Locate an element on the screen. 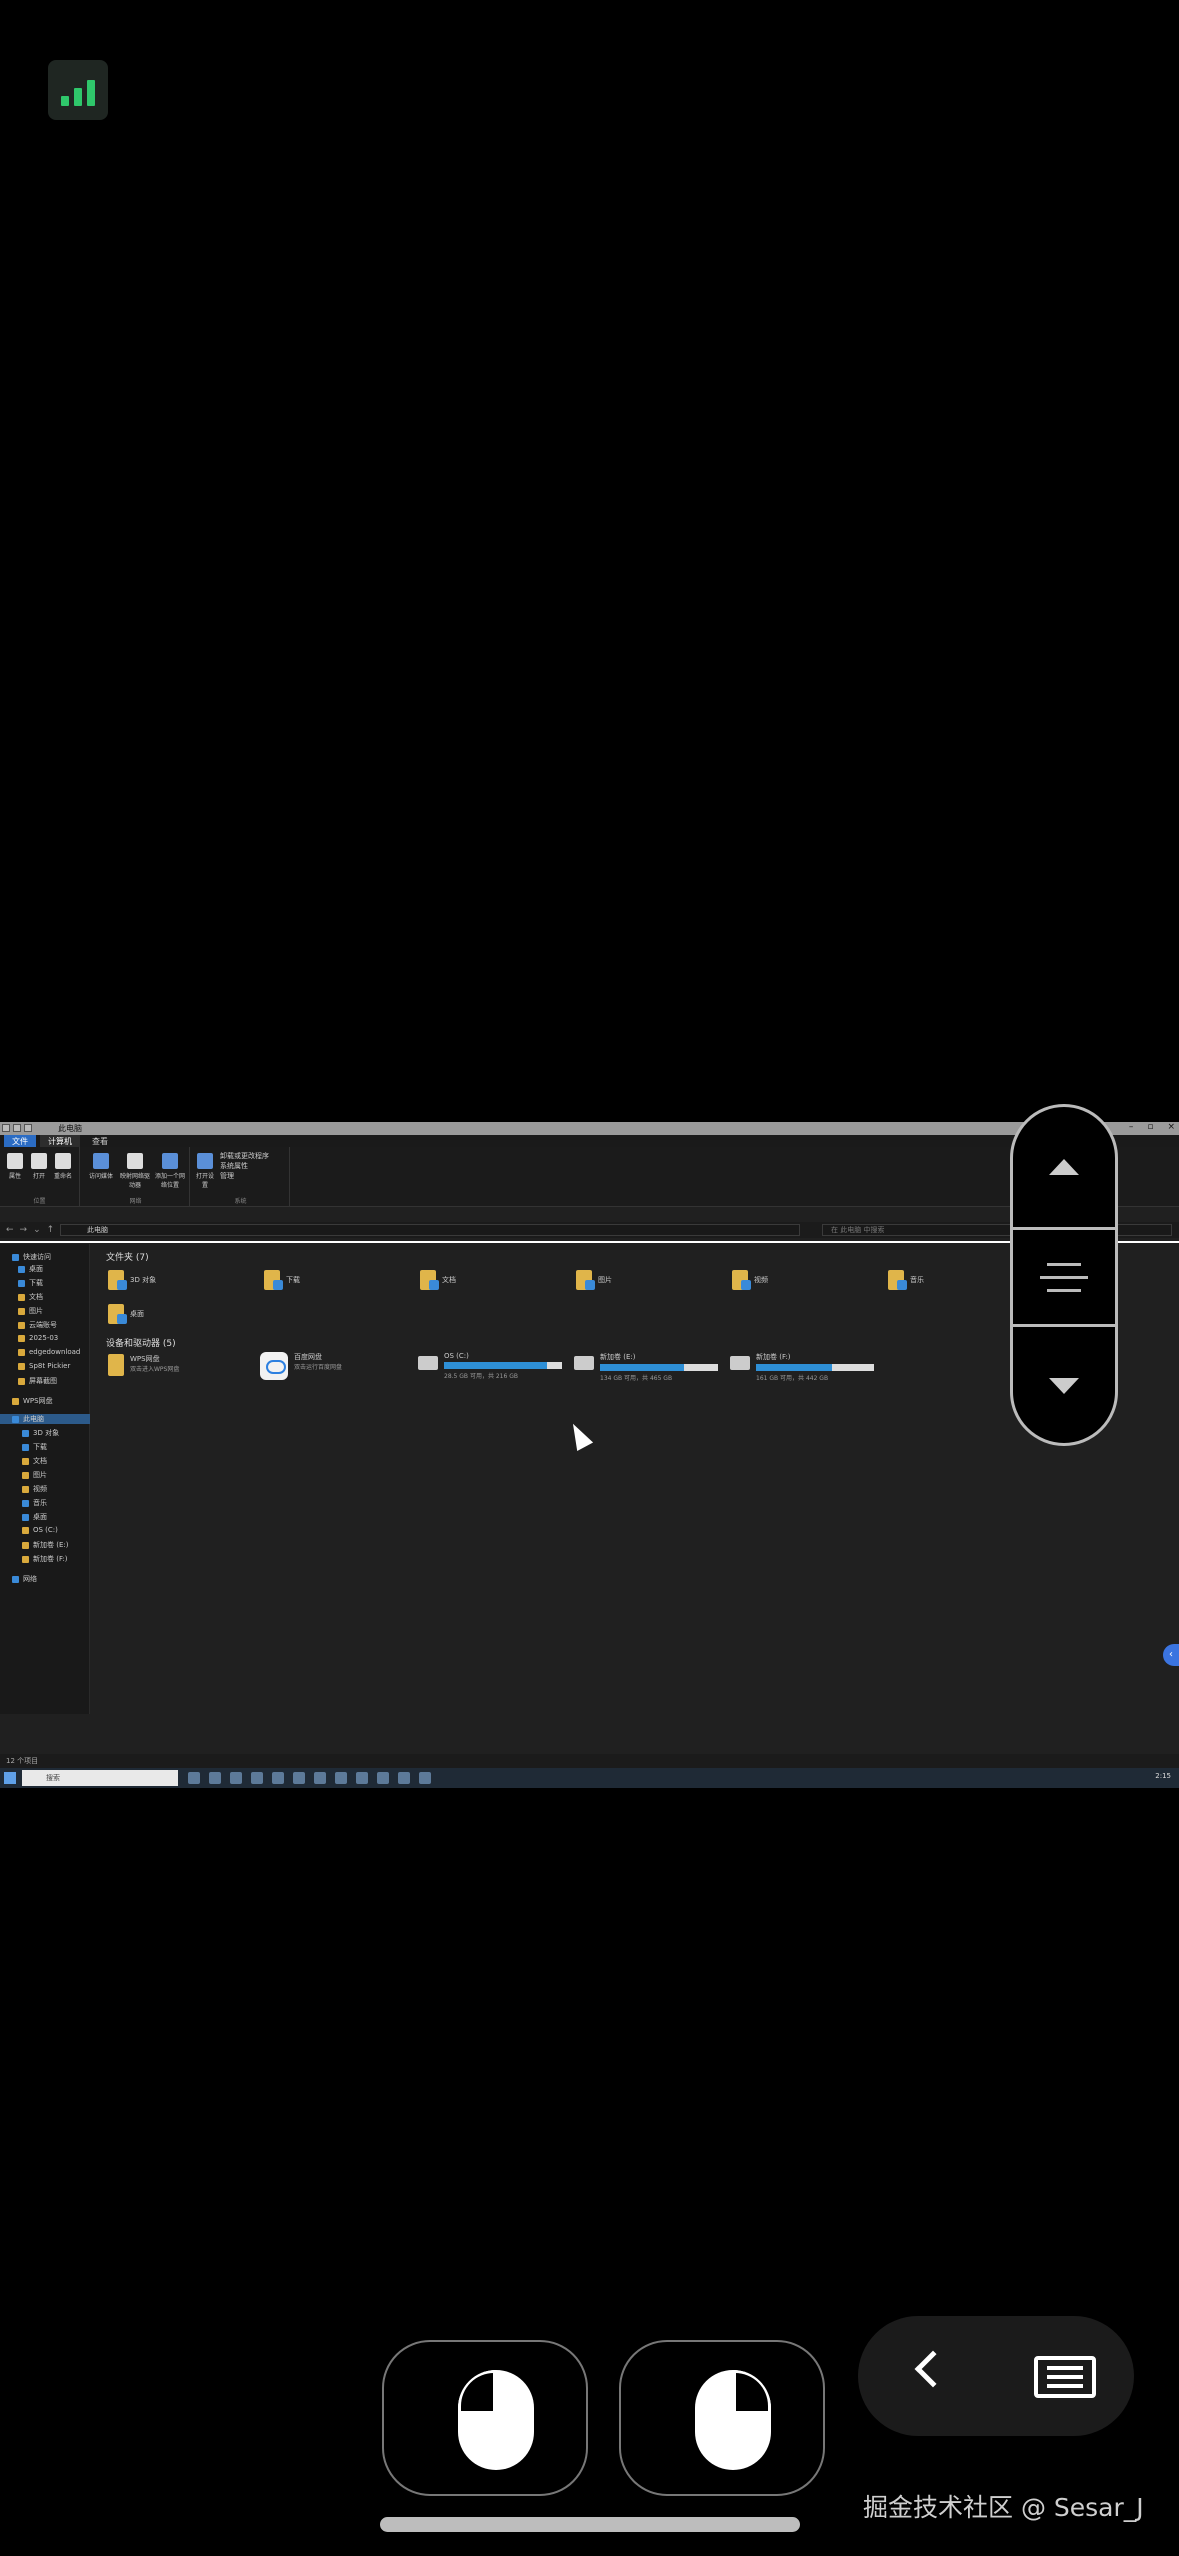 The width and height of the screenshot is (1179, 2556). properties-icon is located at coordinates (15, 1161).